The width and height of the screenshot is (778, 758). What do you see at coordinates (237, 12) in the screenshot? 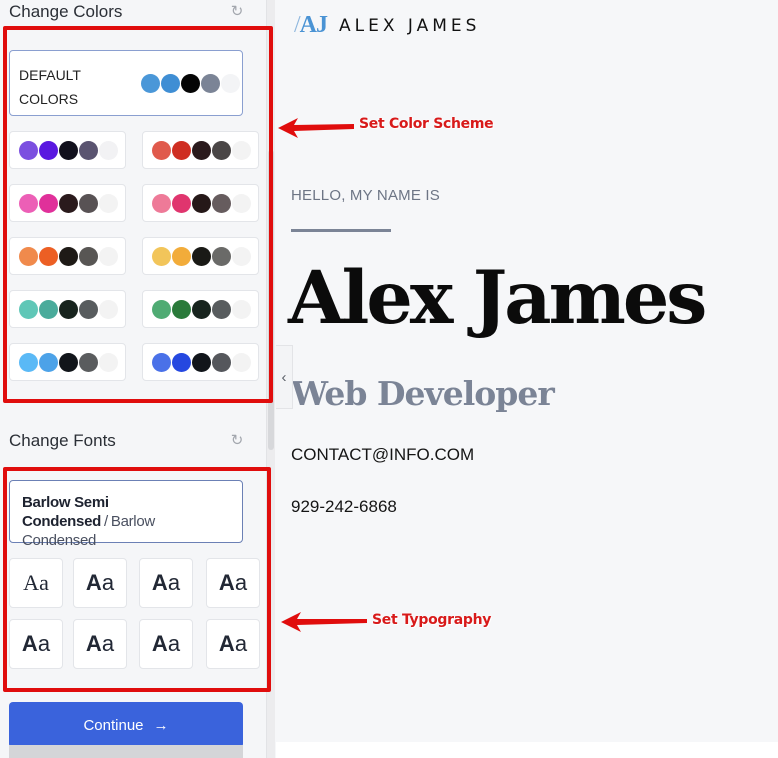
I see `reset-colors-icon: ↻` at bounding box center [237, 12].